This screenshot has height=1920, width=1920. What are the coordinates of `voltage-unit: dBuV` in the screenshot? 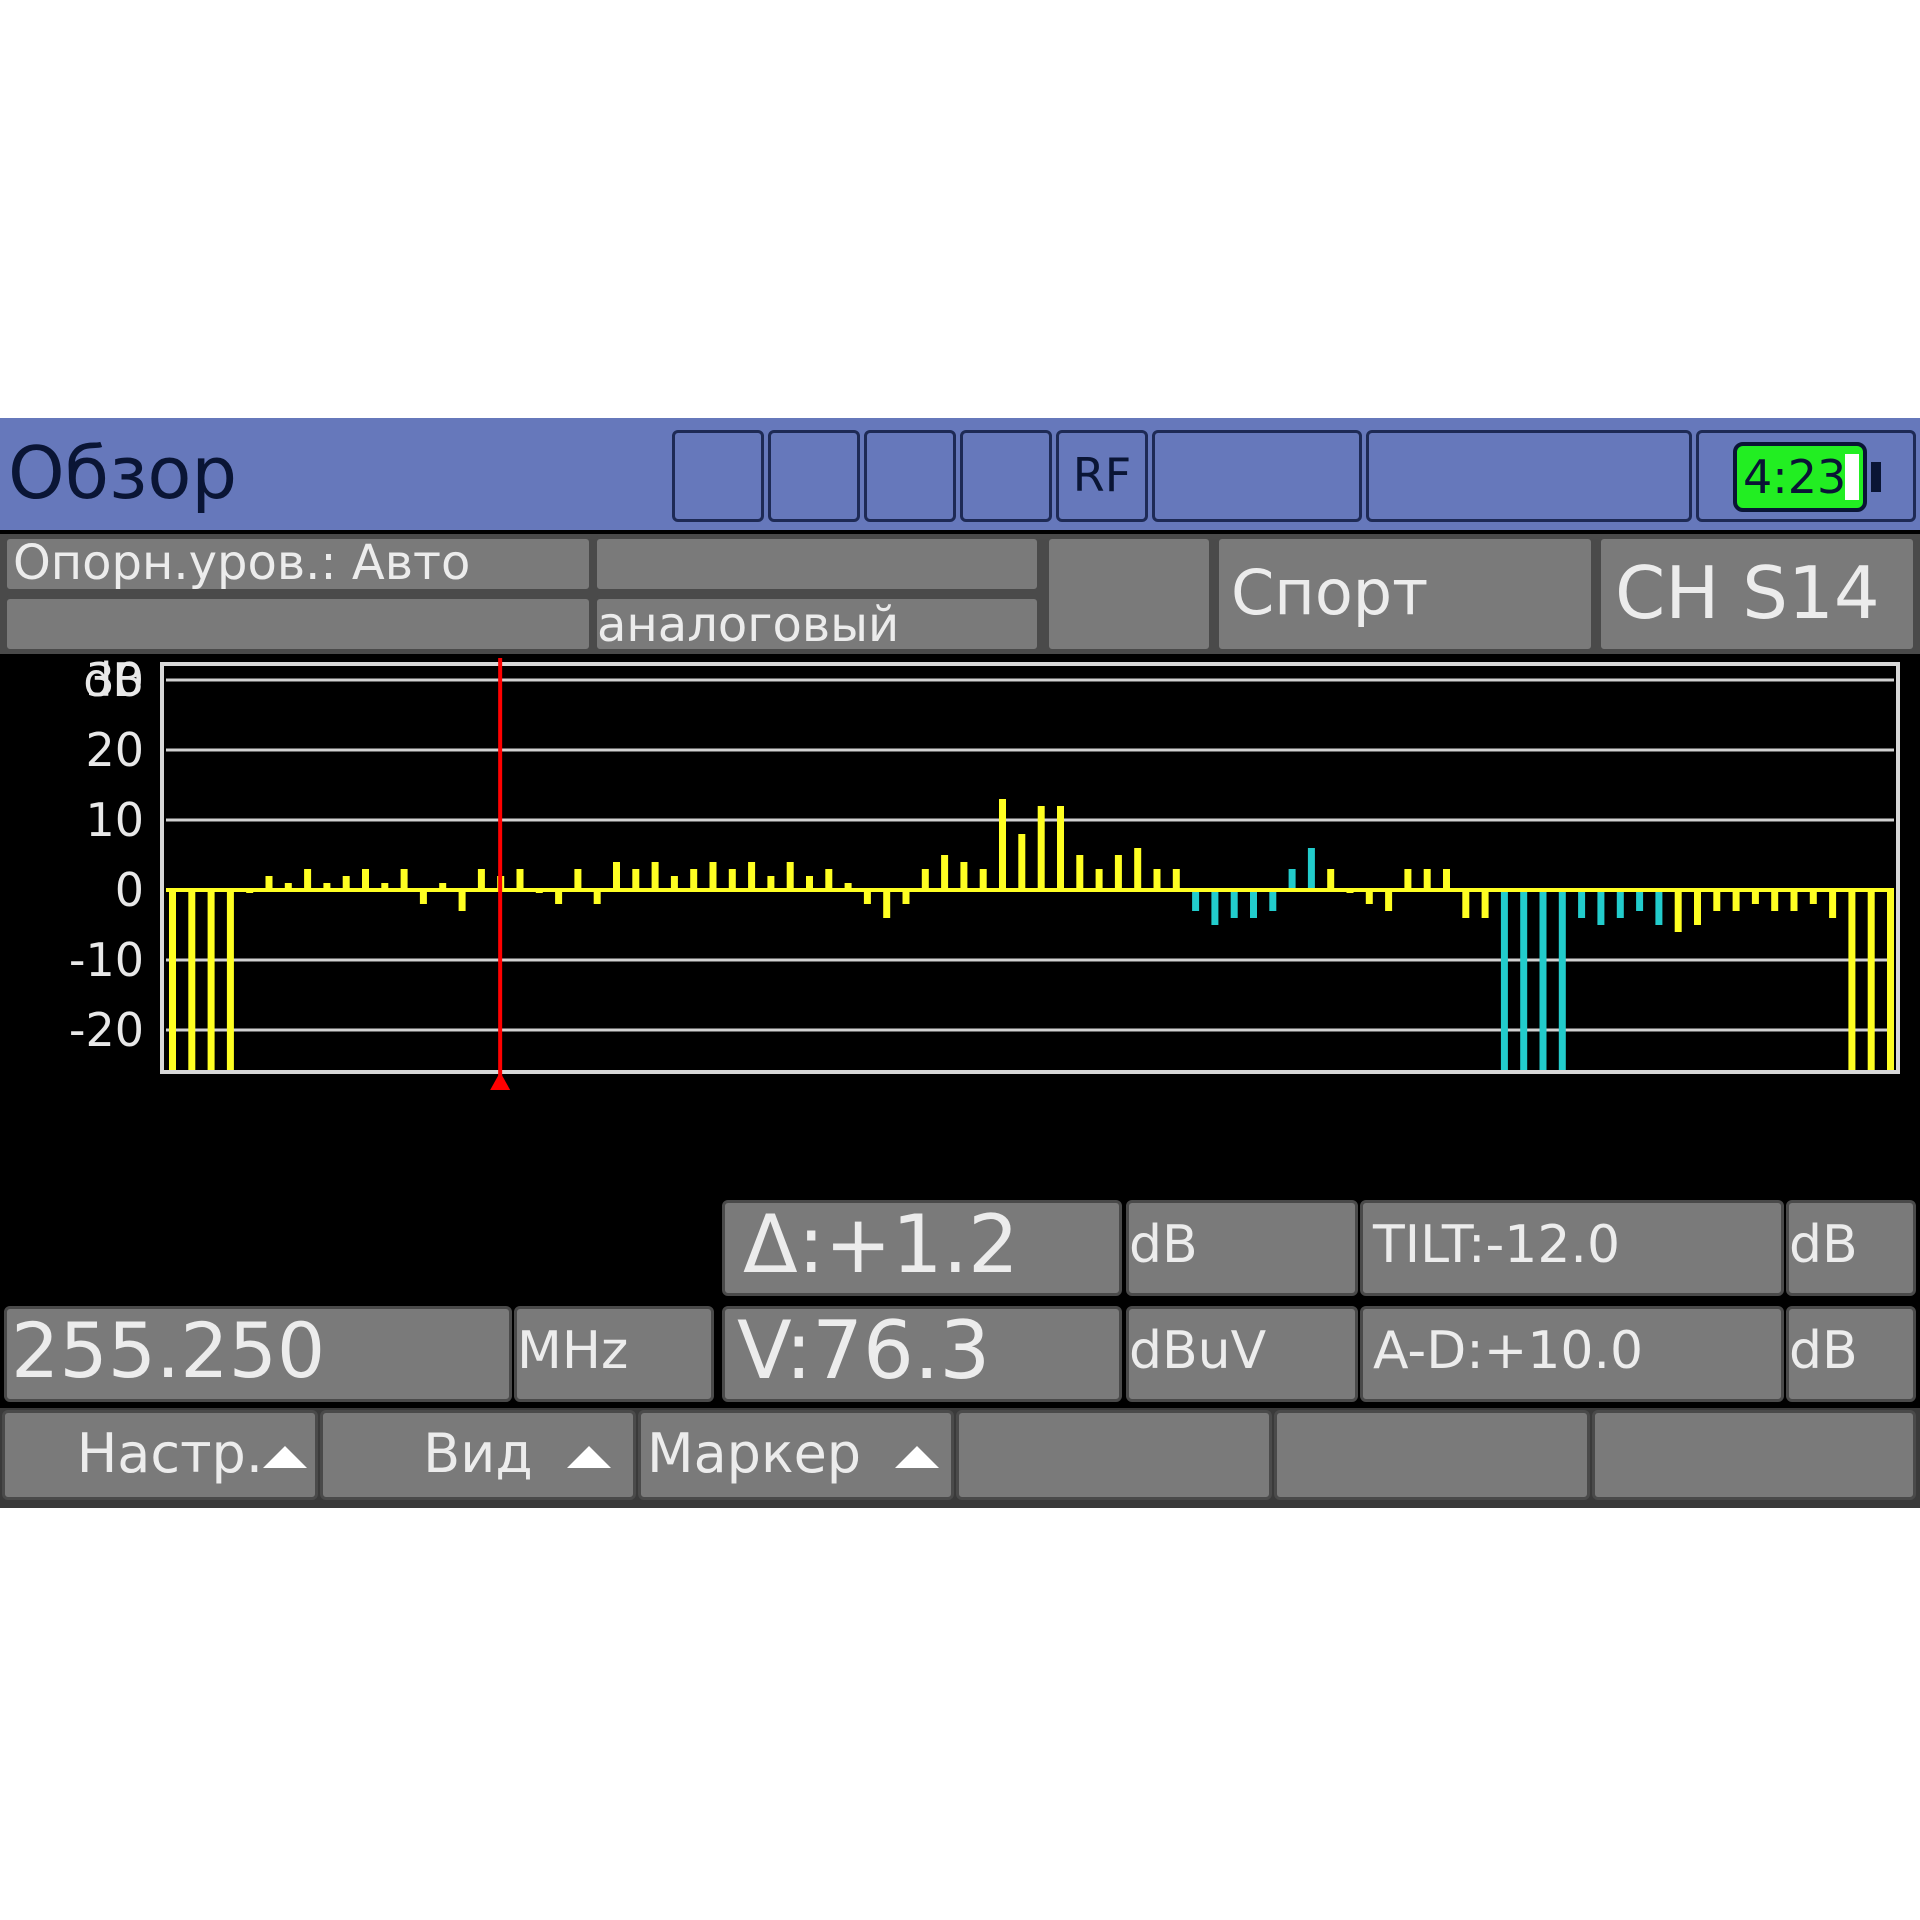 It's located at (1242, 1354).